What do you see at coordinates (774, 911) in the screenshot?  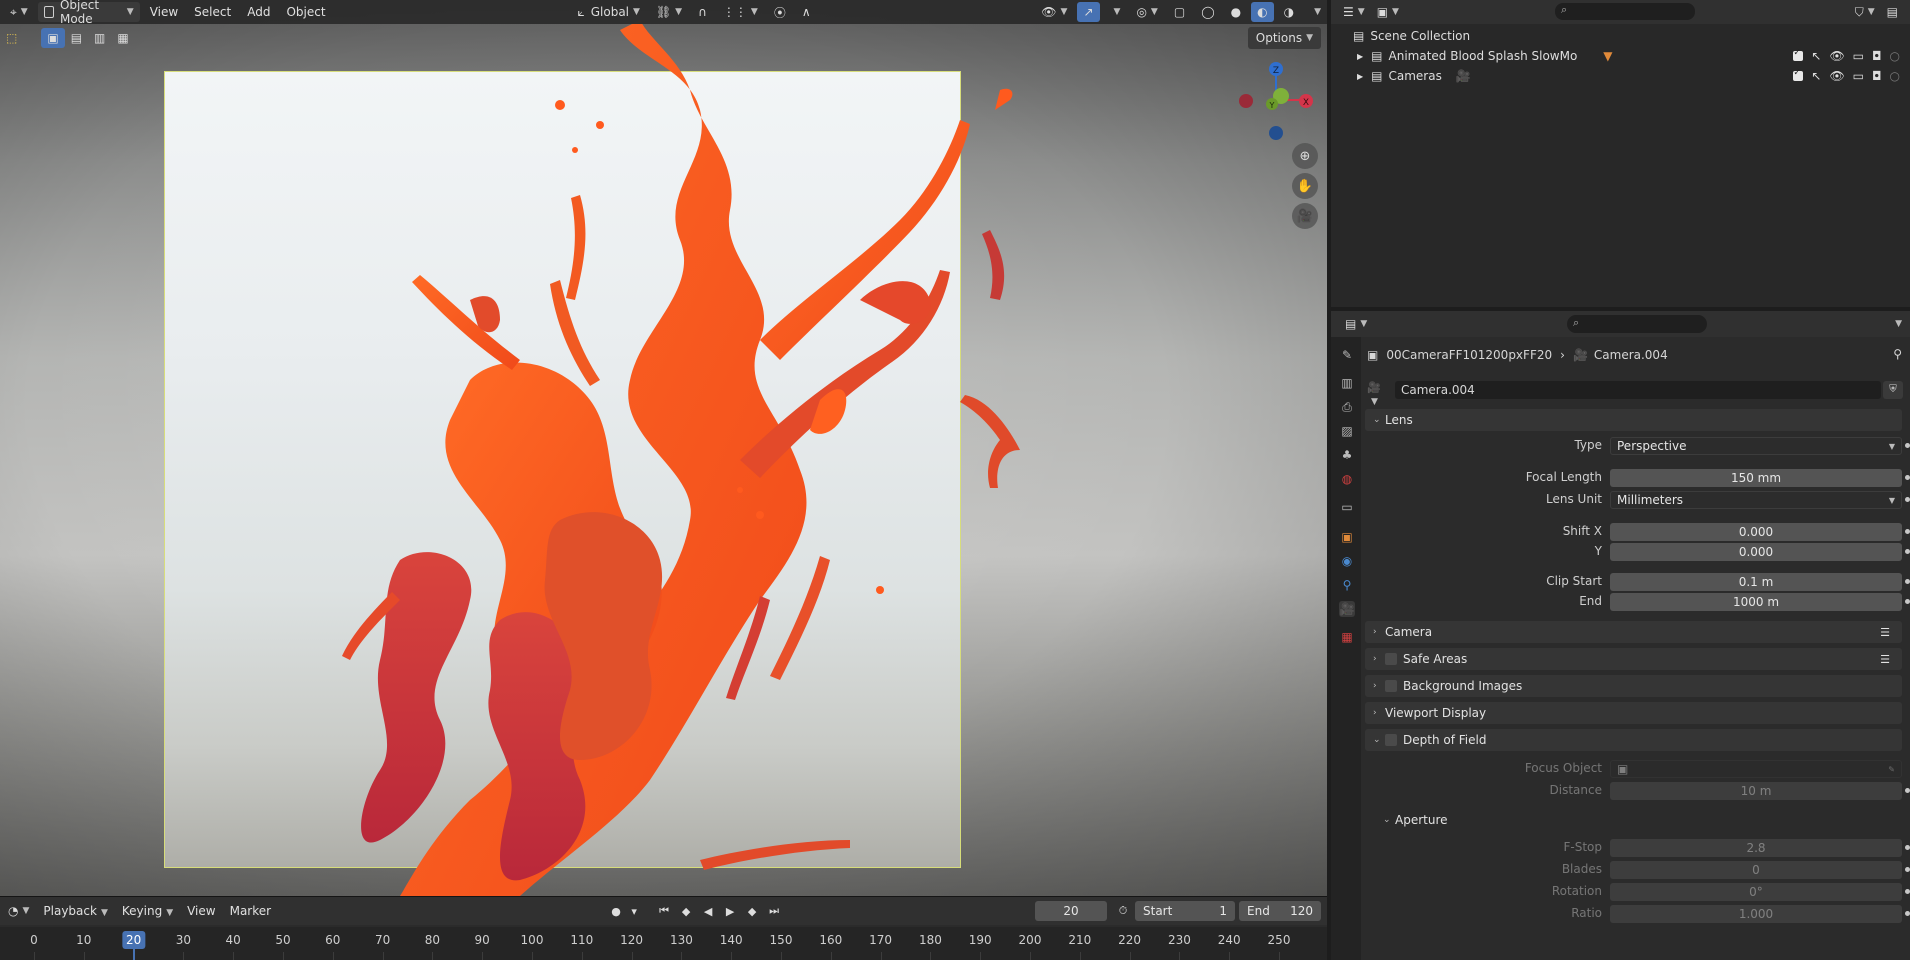 I see `jump-end-icon: ⏭` at bounding box center [774, 911].